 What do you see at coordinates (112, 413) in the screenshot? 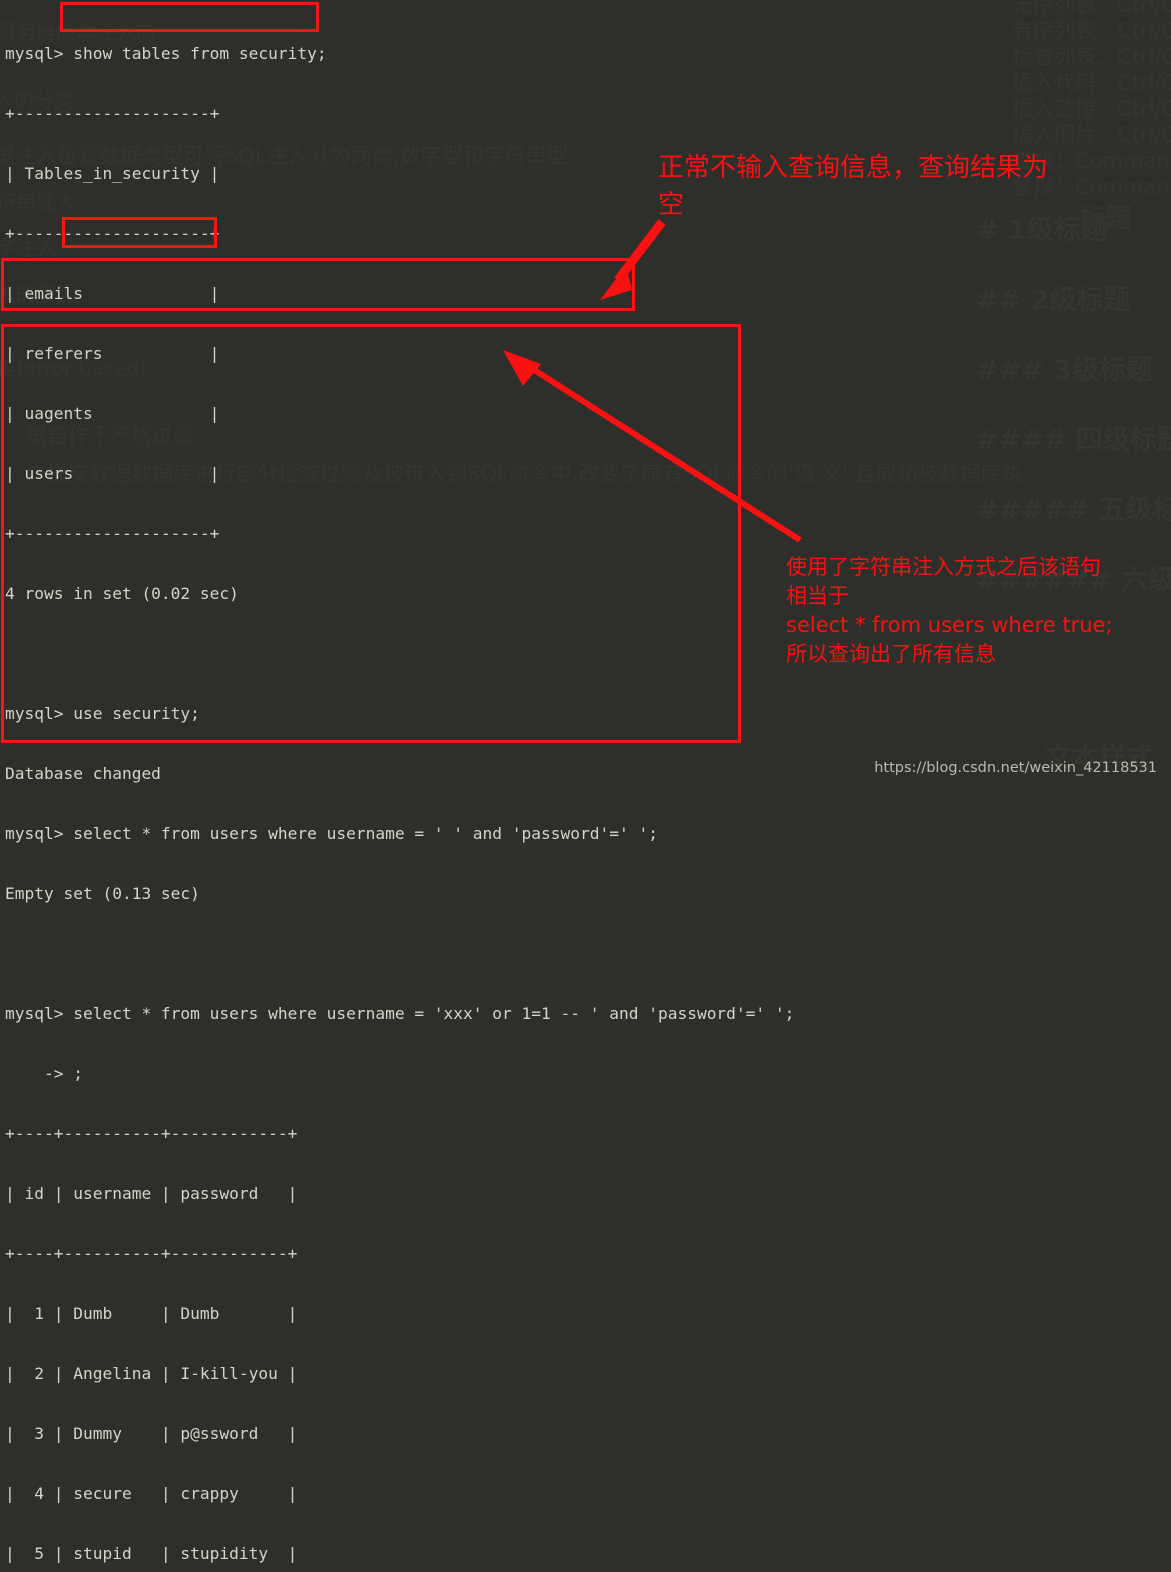
I see `terminal-line: | uagents |` at bounding box center [112, 413].